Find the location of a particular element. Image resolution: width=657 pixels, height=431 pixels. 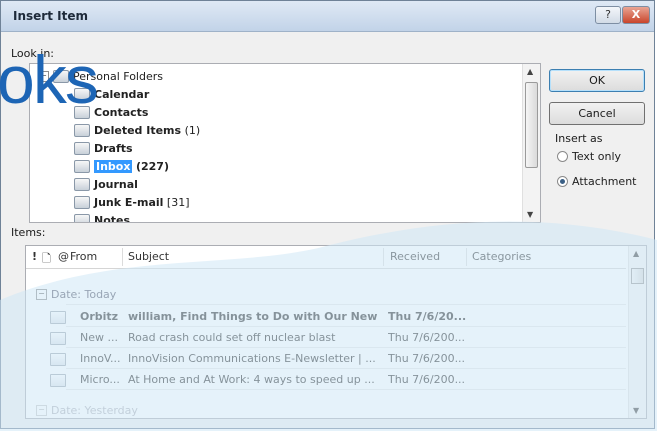

tree-item-label: Deleted Items is located at coordinates (138, 130).